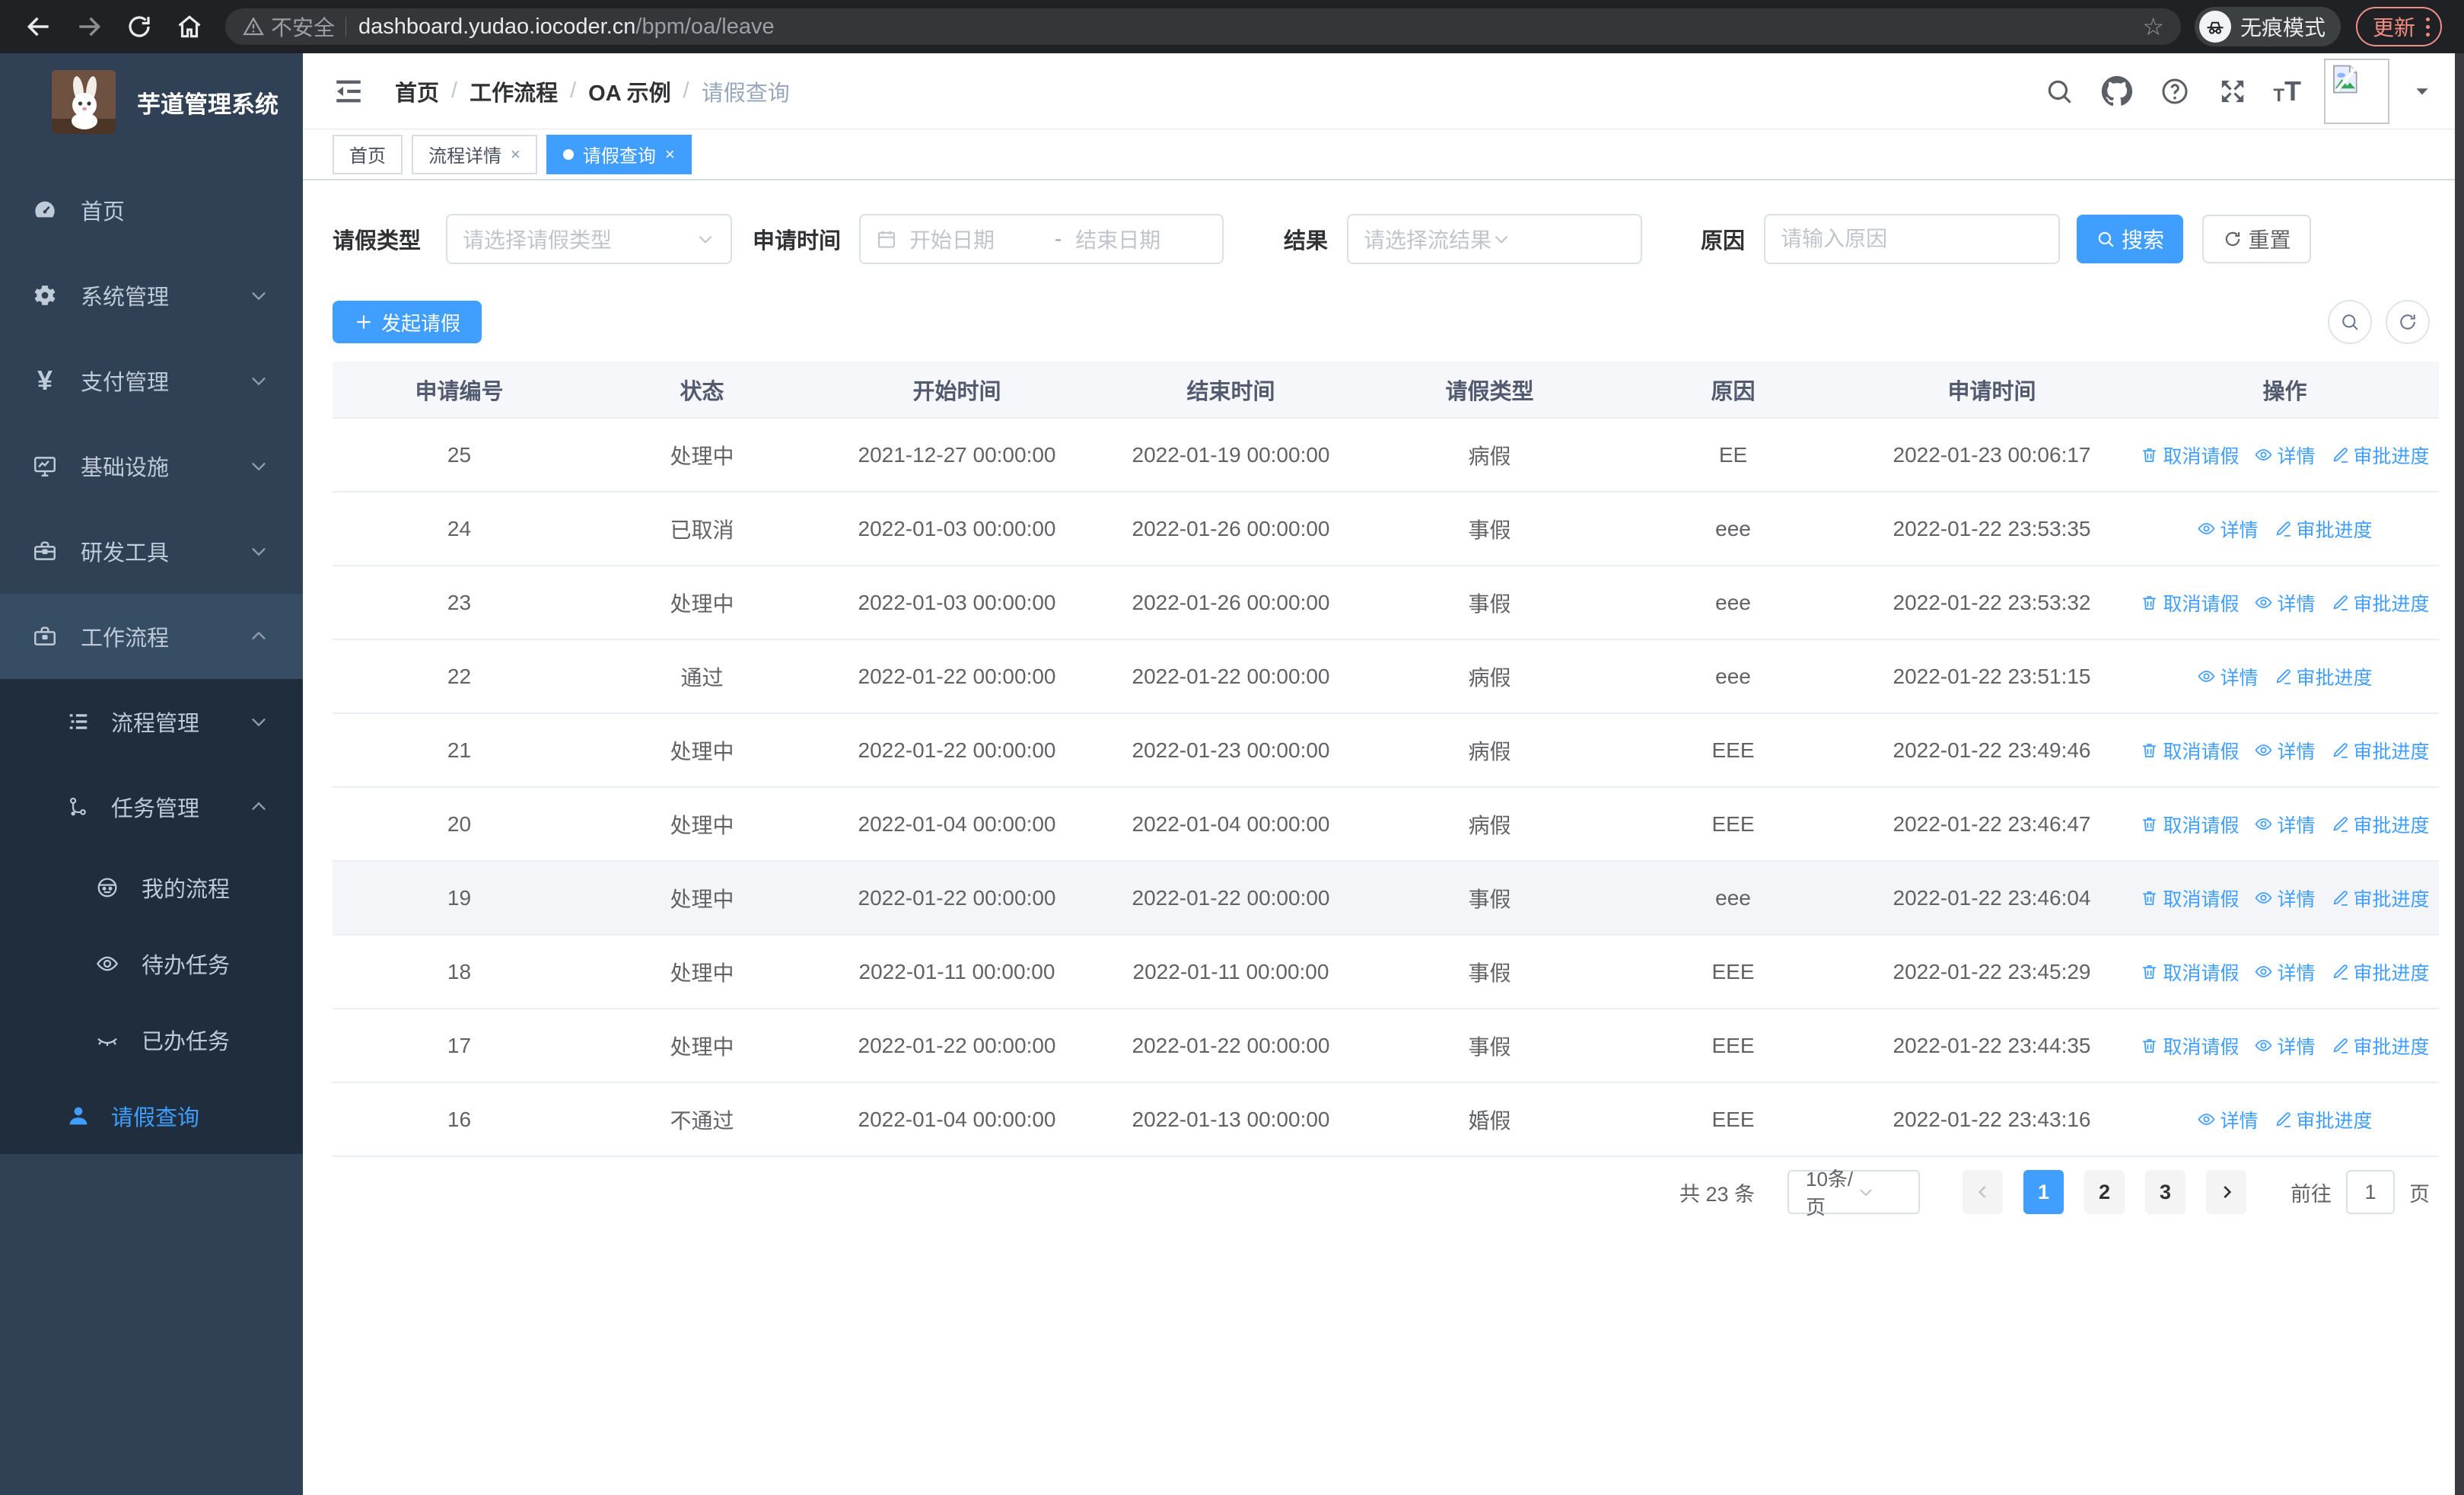 This screenshot has height=1495, width=2464. I want to click on cell-start-time: 2022-01-04 00:00:00, so click(957, 1119).